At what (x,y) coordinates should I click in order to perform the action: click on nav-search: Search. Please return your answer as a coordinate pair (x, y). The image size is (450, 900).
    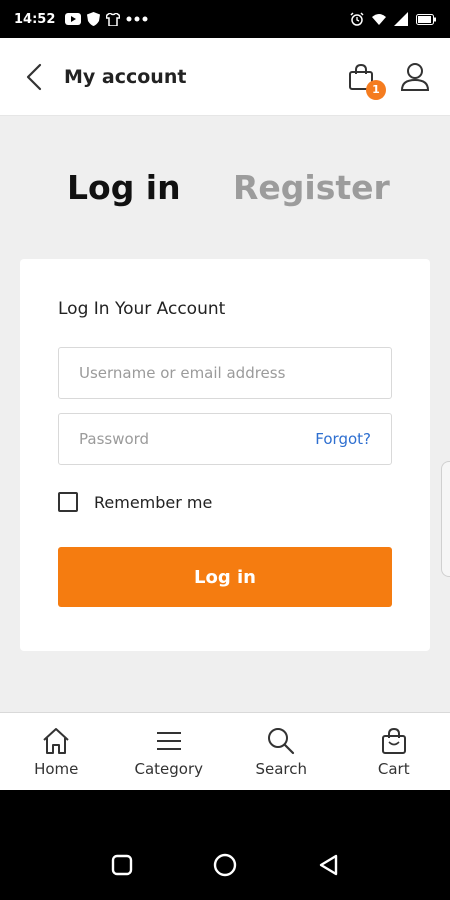
    Looking at the image, I should click on (281, 751).